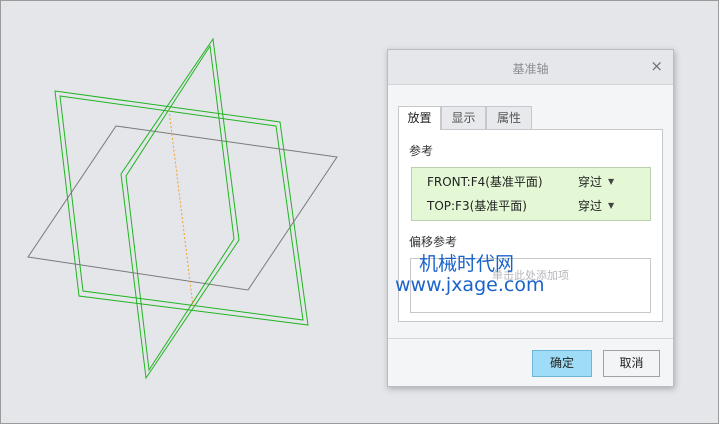 The image size is (719, 424). I want to click on reference-name: TOP:F3(基准平面), so click(477, 206).